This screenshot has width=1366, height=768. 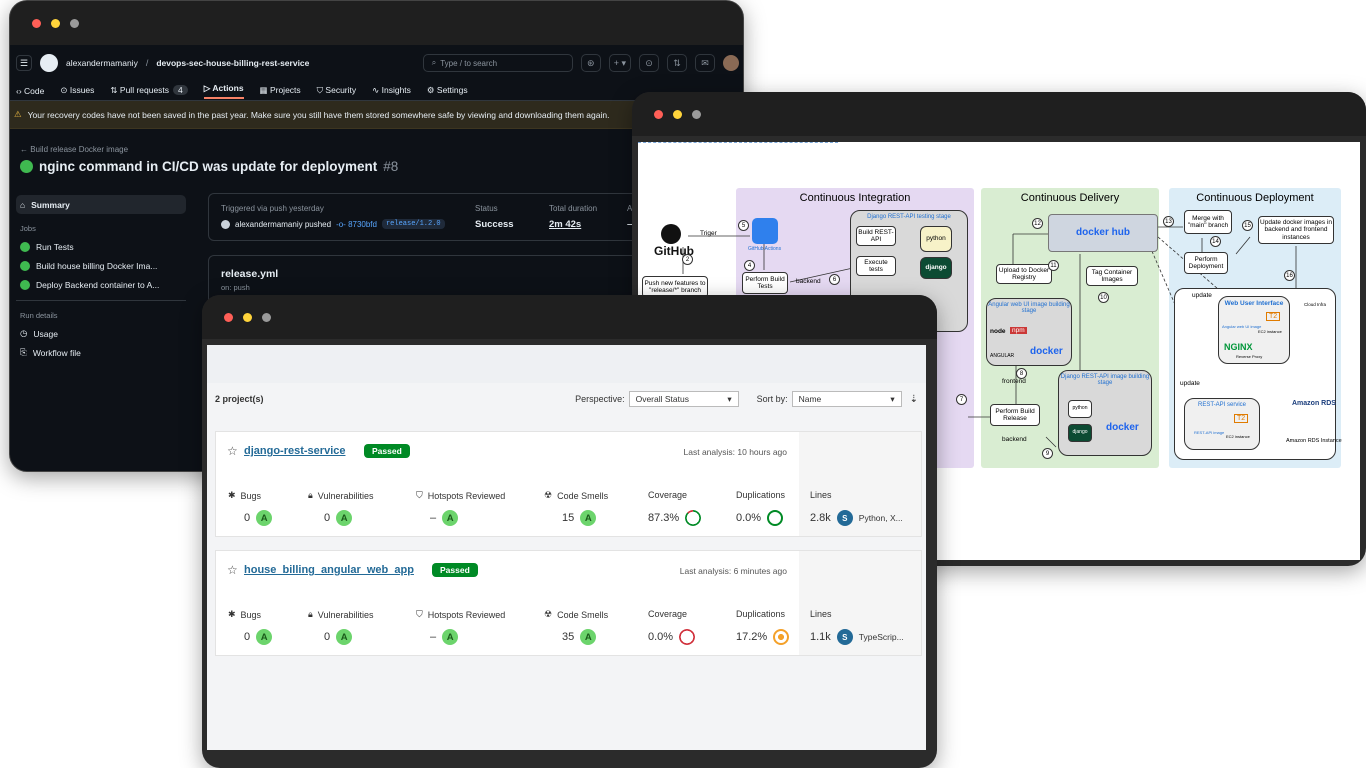 What do you see at coordinates (74, 149) in the screenshot?
I see `breadcrumb: ← Build release Docker image` at bounding box center [74, 149].